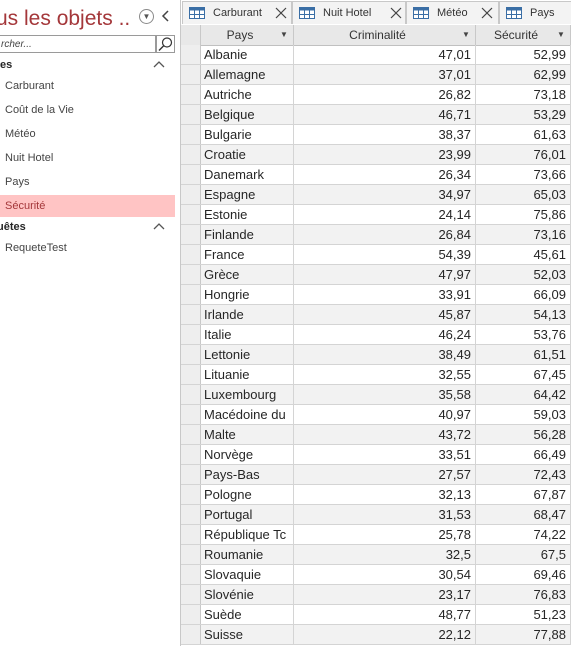  I want to click on nav-item-meteo: Météo, so click(87, 134).